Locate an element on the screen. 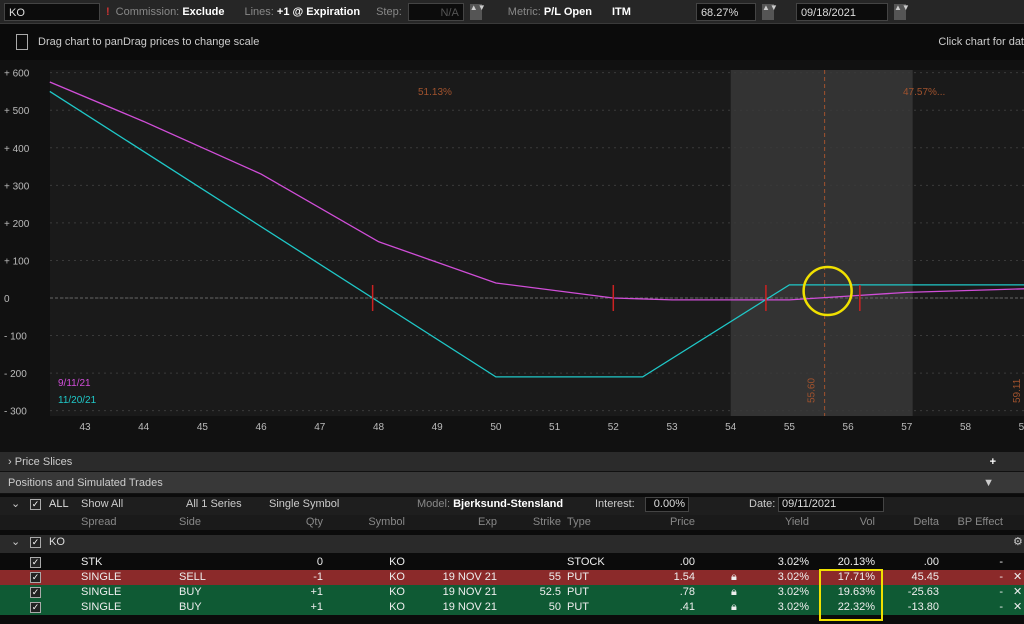 The height and width of the screenshot is (624, 1024). metric-select: Metric: P/L Open is located at coordinates (550, 12).